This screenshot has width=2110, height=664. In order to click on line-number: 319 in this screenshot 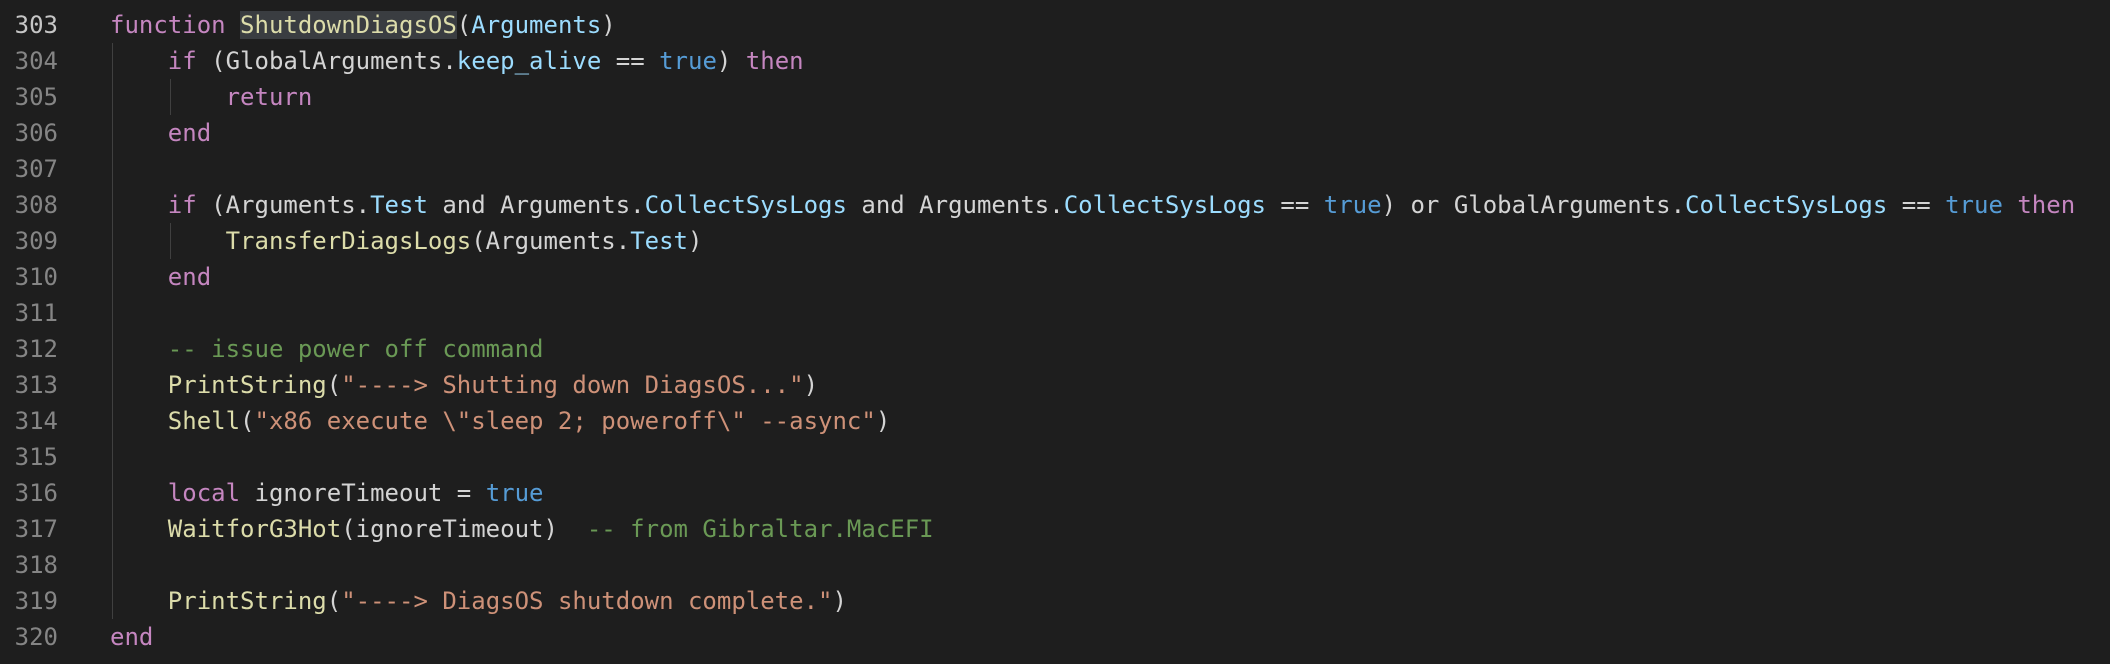, I will do `click(36, 601)`.